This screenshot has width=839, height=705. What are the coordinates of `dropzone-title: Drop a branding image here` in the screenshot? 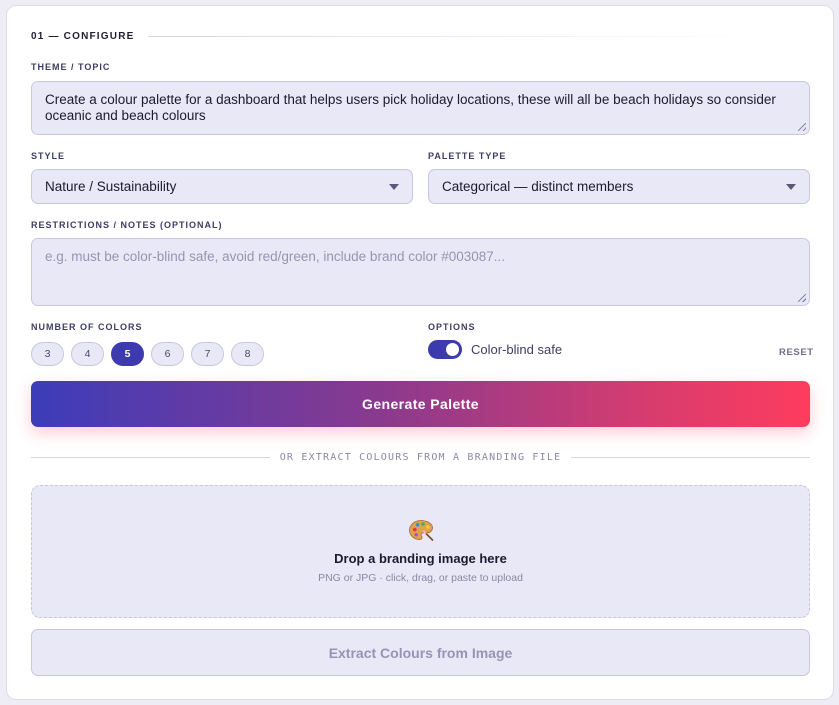 It's located at (420, 558).